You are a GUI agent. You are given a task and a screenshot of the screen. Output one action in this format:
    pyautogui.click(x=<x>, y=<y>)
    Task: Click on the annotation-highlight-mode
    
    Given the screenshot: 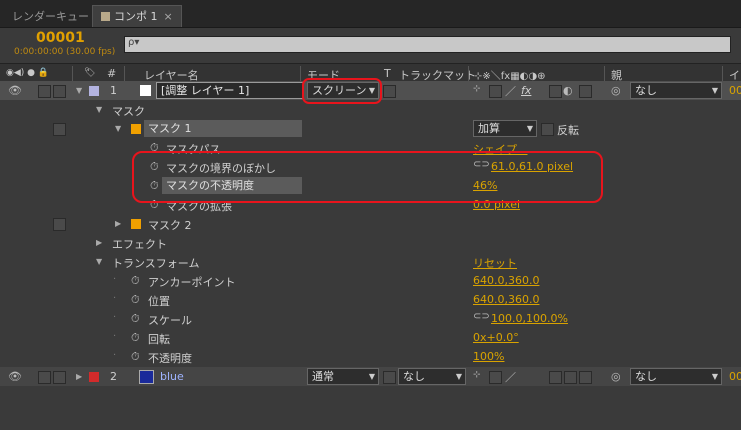 What is the action you would take?
    pyautogui.click(x=342, y=91)
    